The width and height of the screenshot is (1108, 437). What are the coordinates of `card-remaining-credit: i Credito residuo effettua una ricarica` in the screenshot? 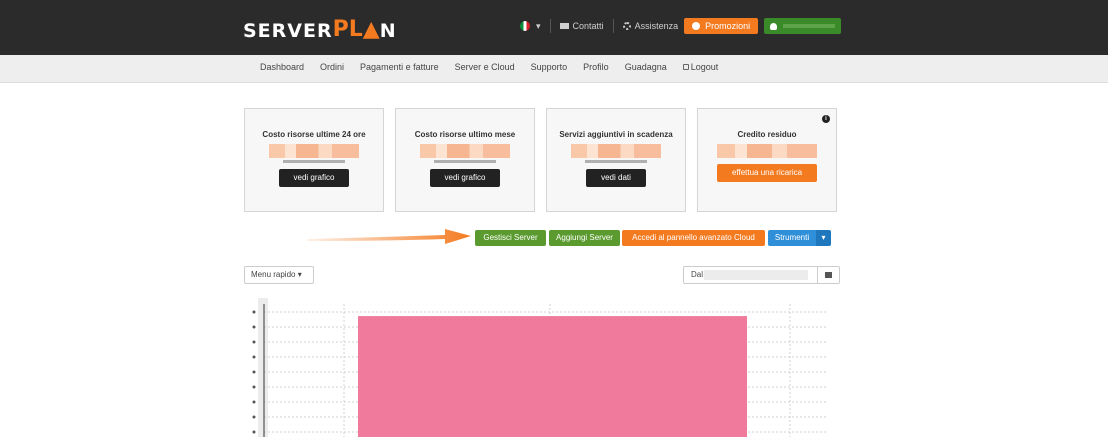 It's located at (767, 160).